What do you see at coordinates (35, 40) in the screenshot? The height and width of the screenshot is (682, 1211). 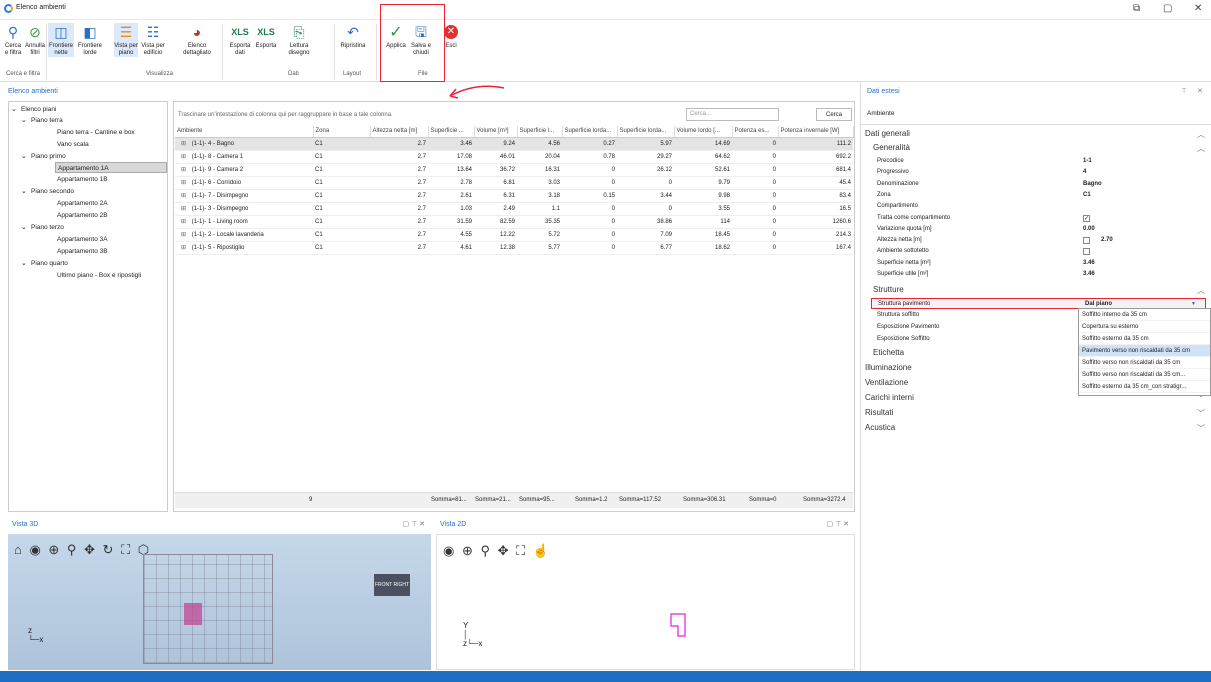 I see `clear-filter-button: ⊘ Annulla filtri` at bounding box center [35, 40].